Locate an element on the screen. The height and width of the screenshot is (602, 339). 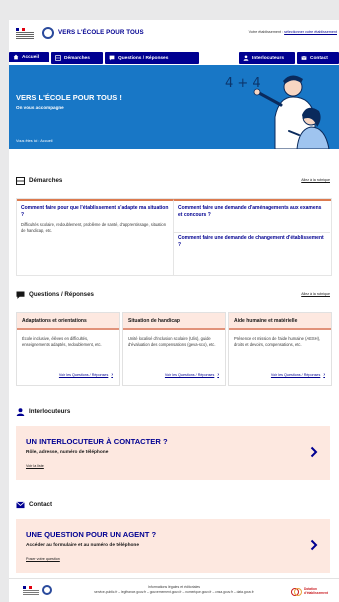
hero-illustration: 4 + 4 is located at coordinates (277, 112).